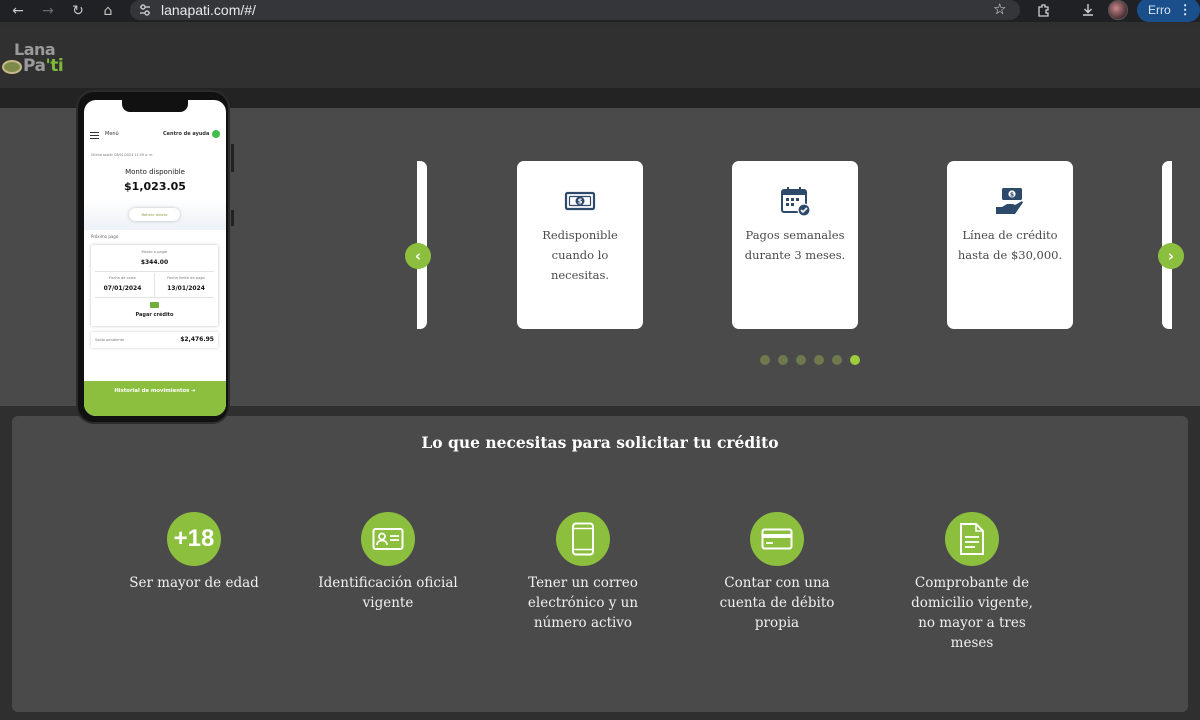 Image resolution: width=1200 pixels, height=720 pixels. What do you see at coordinates (777, 539) in the screenshot?
I see `credit-card-icon` at bounding box center [777, 539].